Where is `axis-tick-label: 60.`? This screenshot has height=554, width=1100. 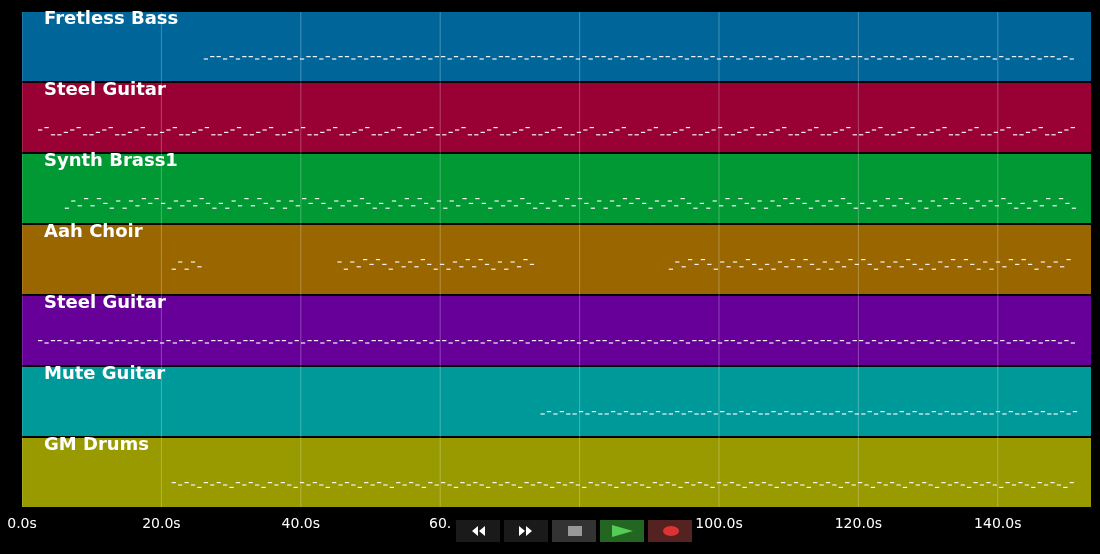 axis-tick-label: 60. is located at coordinates (440, 523).